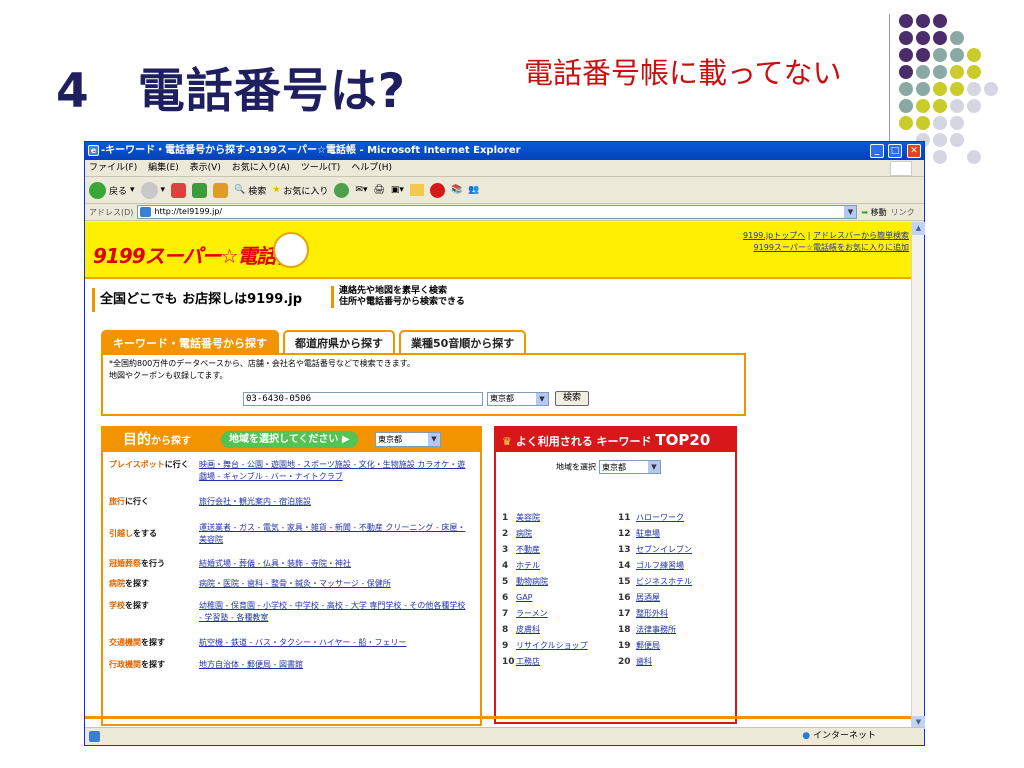 The width and height of the screenshot is (1024, 768). Describe the element at coordinates (635, 662) in the screenshot. I see `ranking-item: 20 歯科` at that location.